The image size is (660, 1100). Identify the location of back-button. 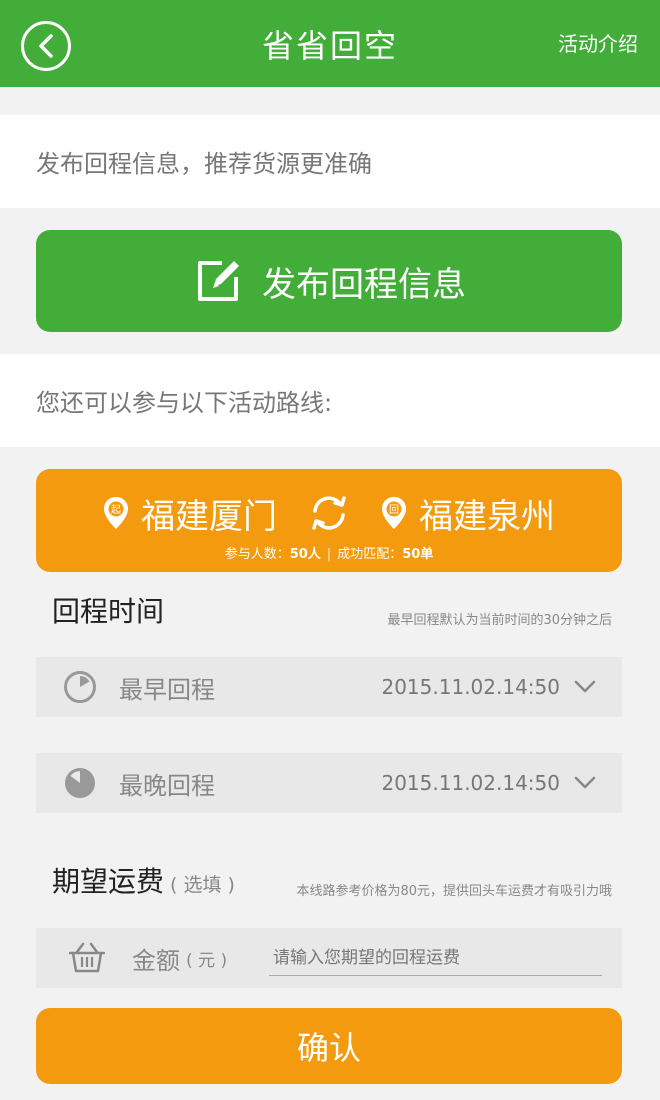
(46, 46).